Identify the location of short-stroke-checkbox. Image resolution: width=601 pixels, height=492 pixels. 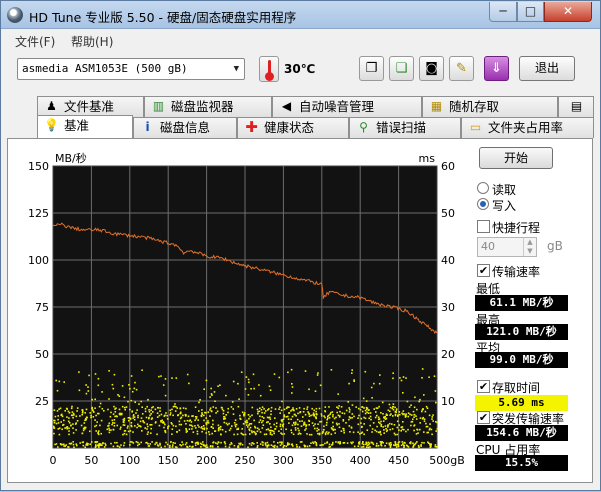
(483, 226).